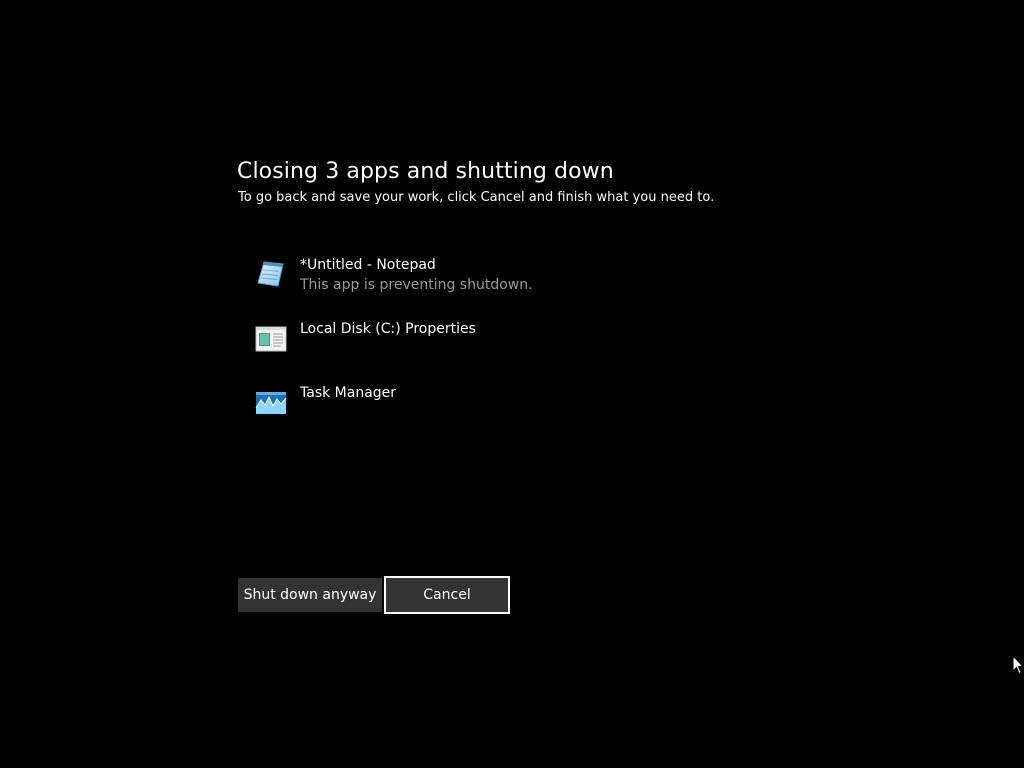  What do you see at coordinates (271, 338) in the screenshot?
I see `properties-window-icon` at bounding box center [271, 338].